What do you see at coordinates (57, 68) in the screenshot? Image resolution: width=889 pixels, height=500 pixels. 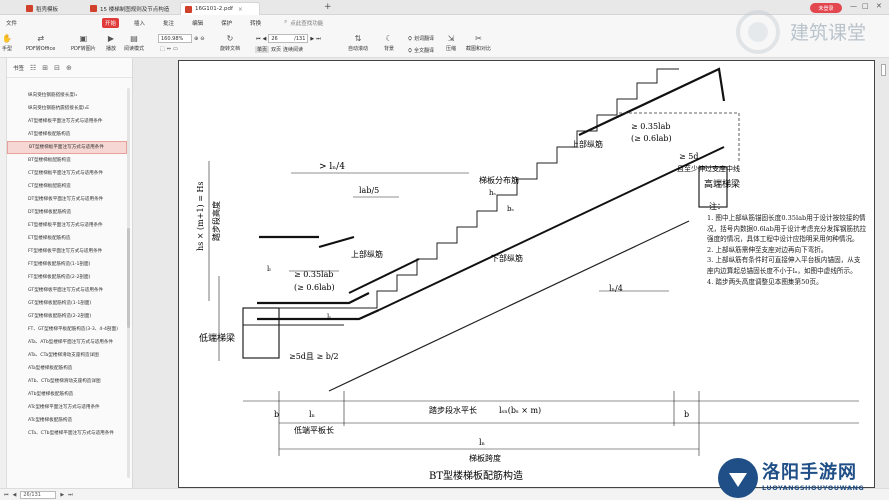 I see `collapse-icon: ⊟` at bounding box center [57, 68].